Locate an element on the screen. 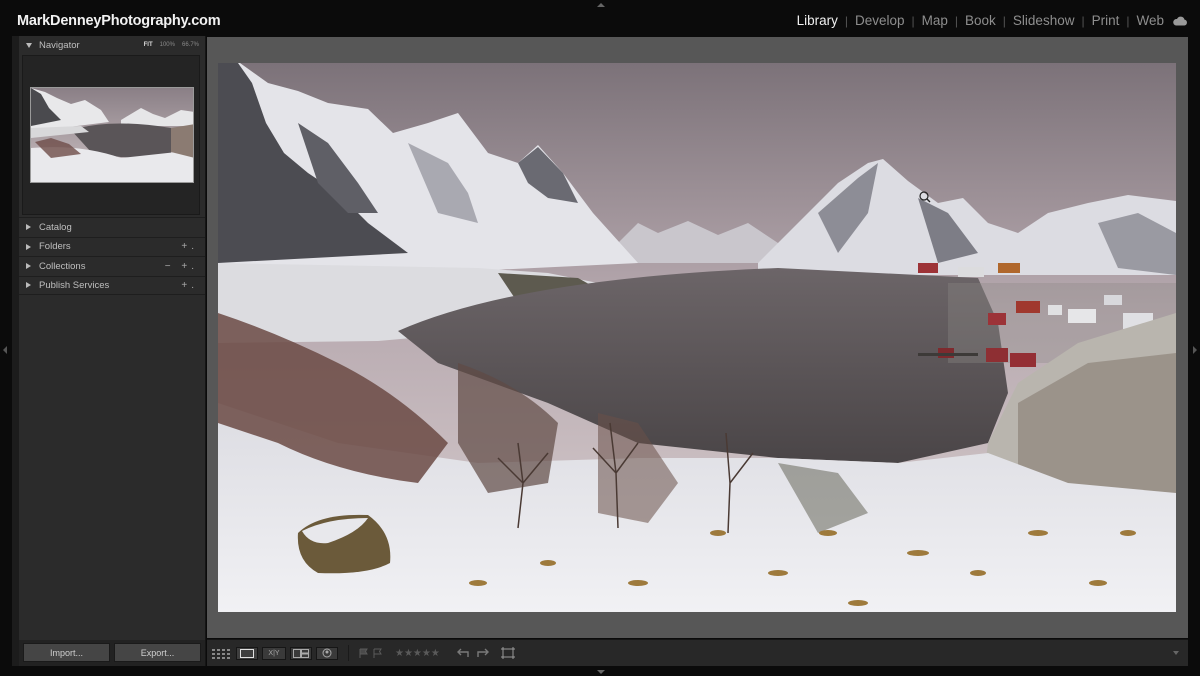 The image size is (1200, 676). add-folder-icon: +. is located at coordinates (193, 246).